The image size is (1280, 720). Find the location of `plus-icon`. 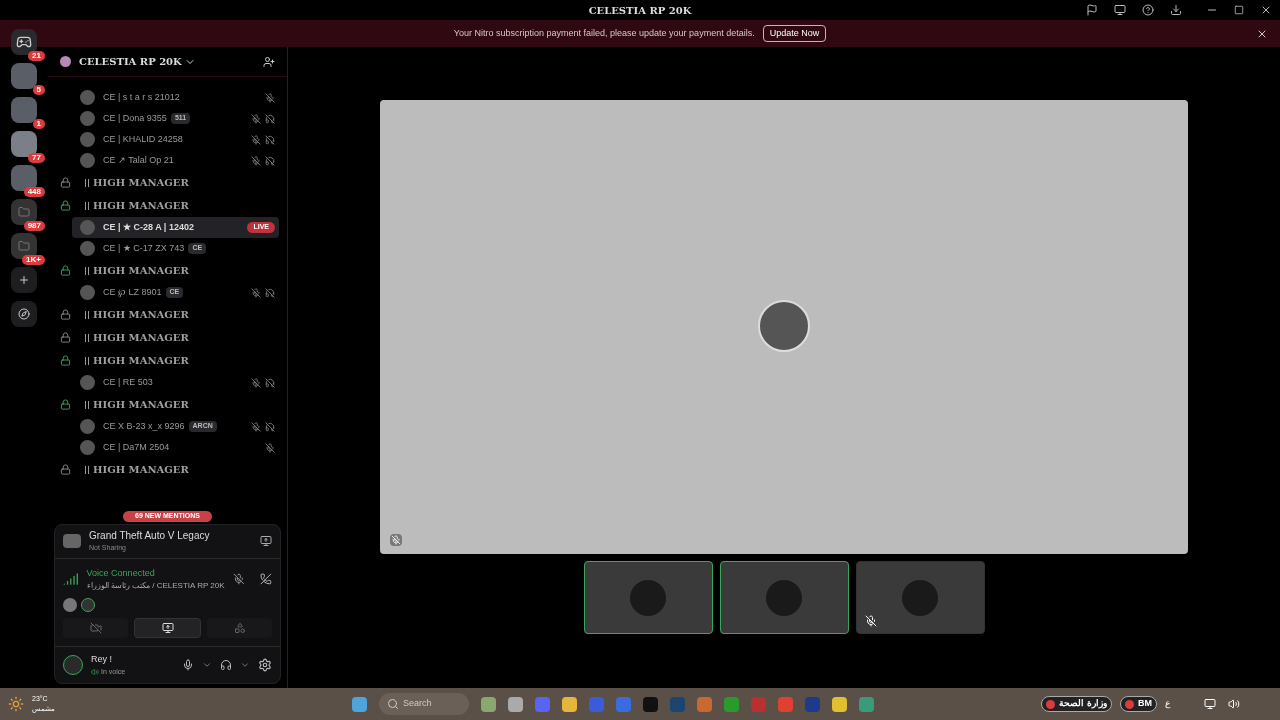

plus-icon is located at coordinates (24, 280).